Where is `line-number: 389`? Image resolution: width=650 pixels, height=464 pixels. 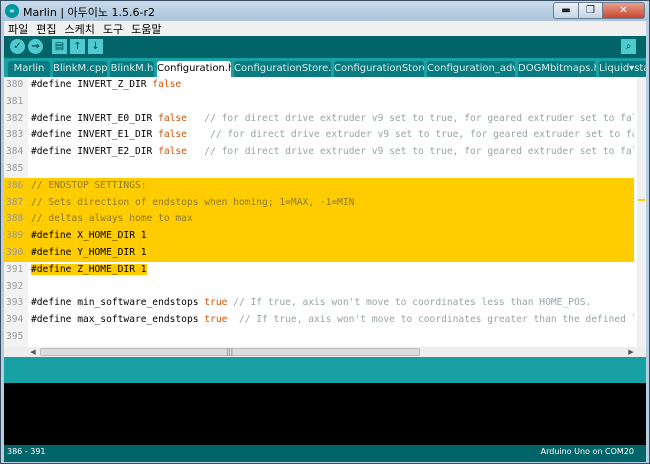
line-number: 389 is located at coordinates (15, 236).